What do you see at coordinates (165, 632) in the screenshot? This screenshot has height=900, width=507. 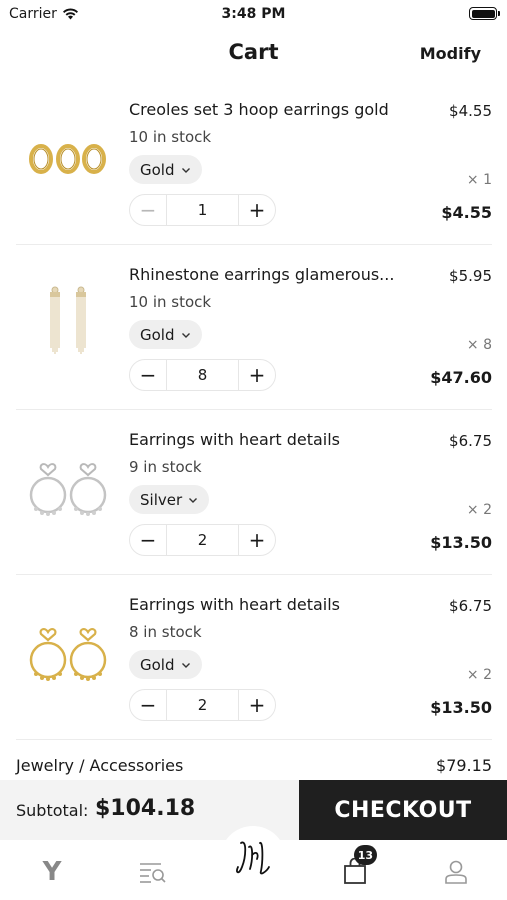 I see `item-stock: 8 in stock` at bounding box center [165, 632].